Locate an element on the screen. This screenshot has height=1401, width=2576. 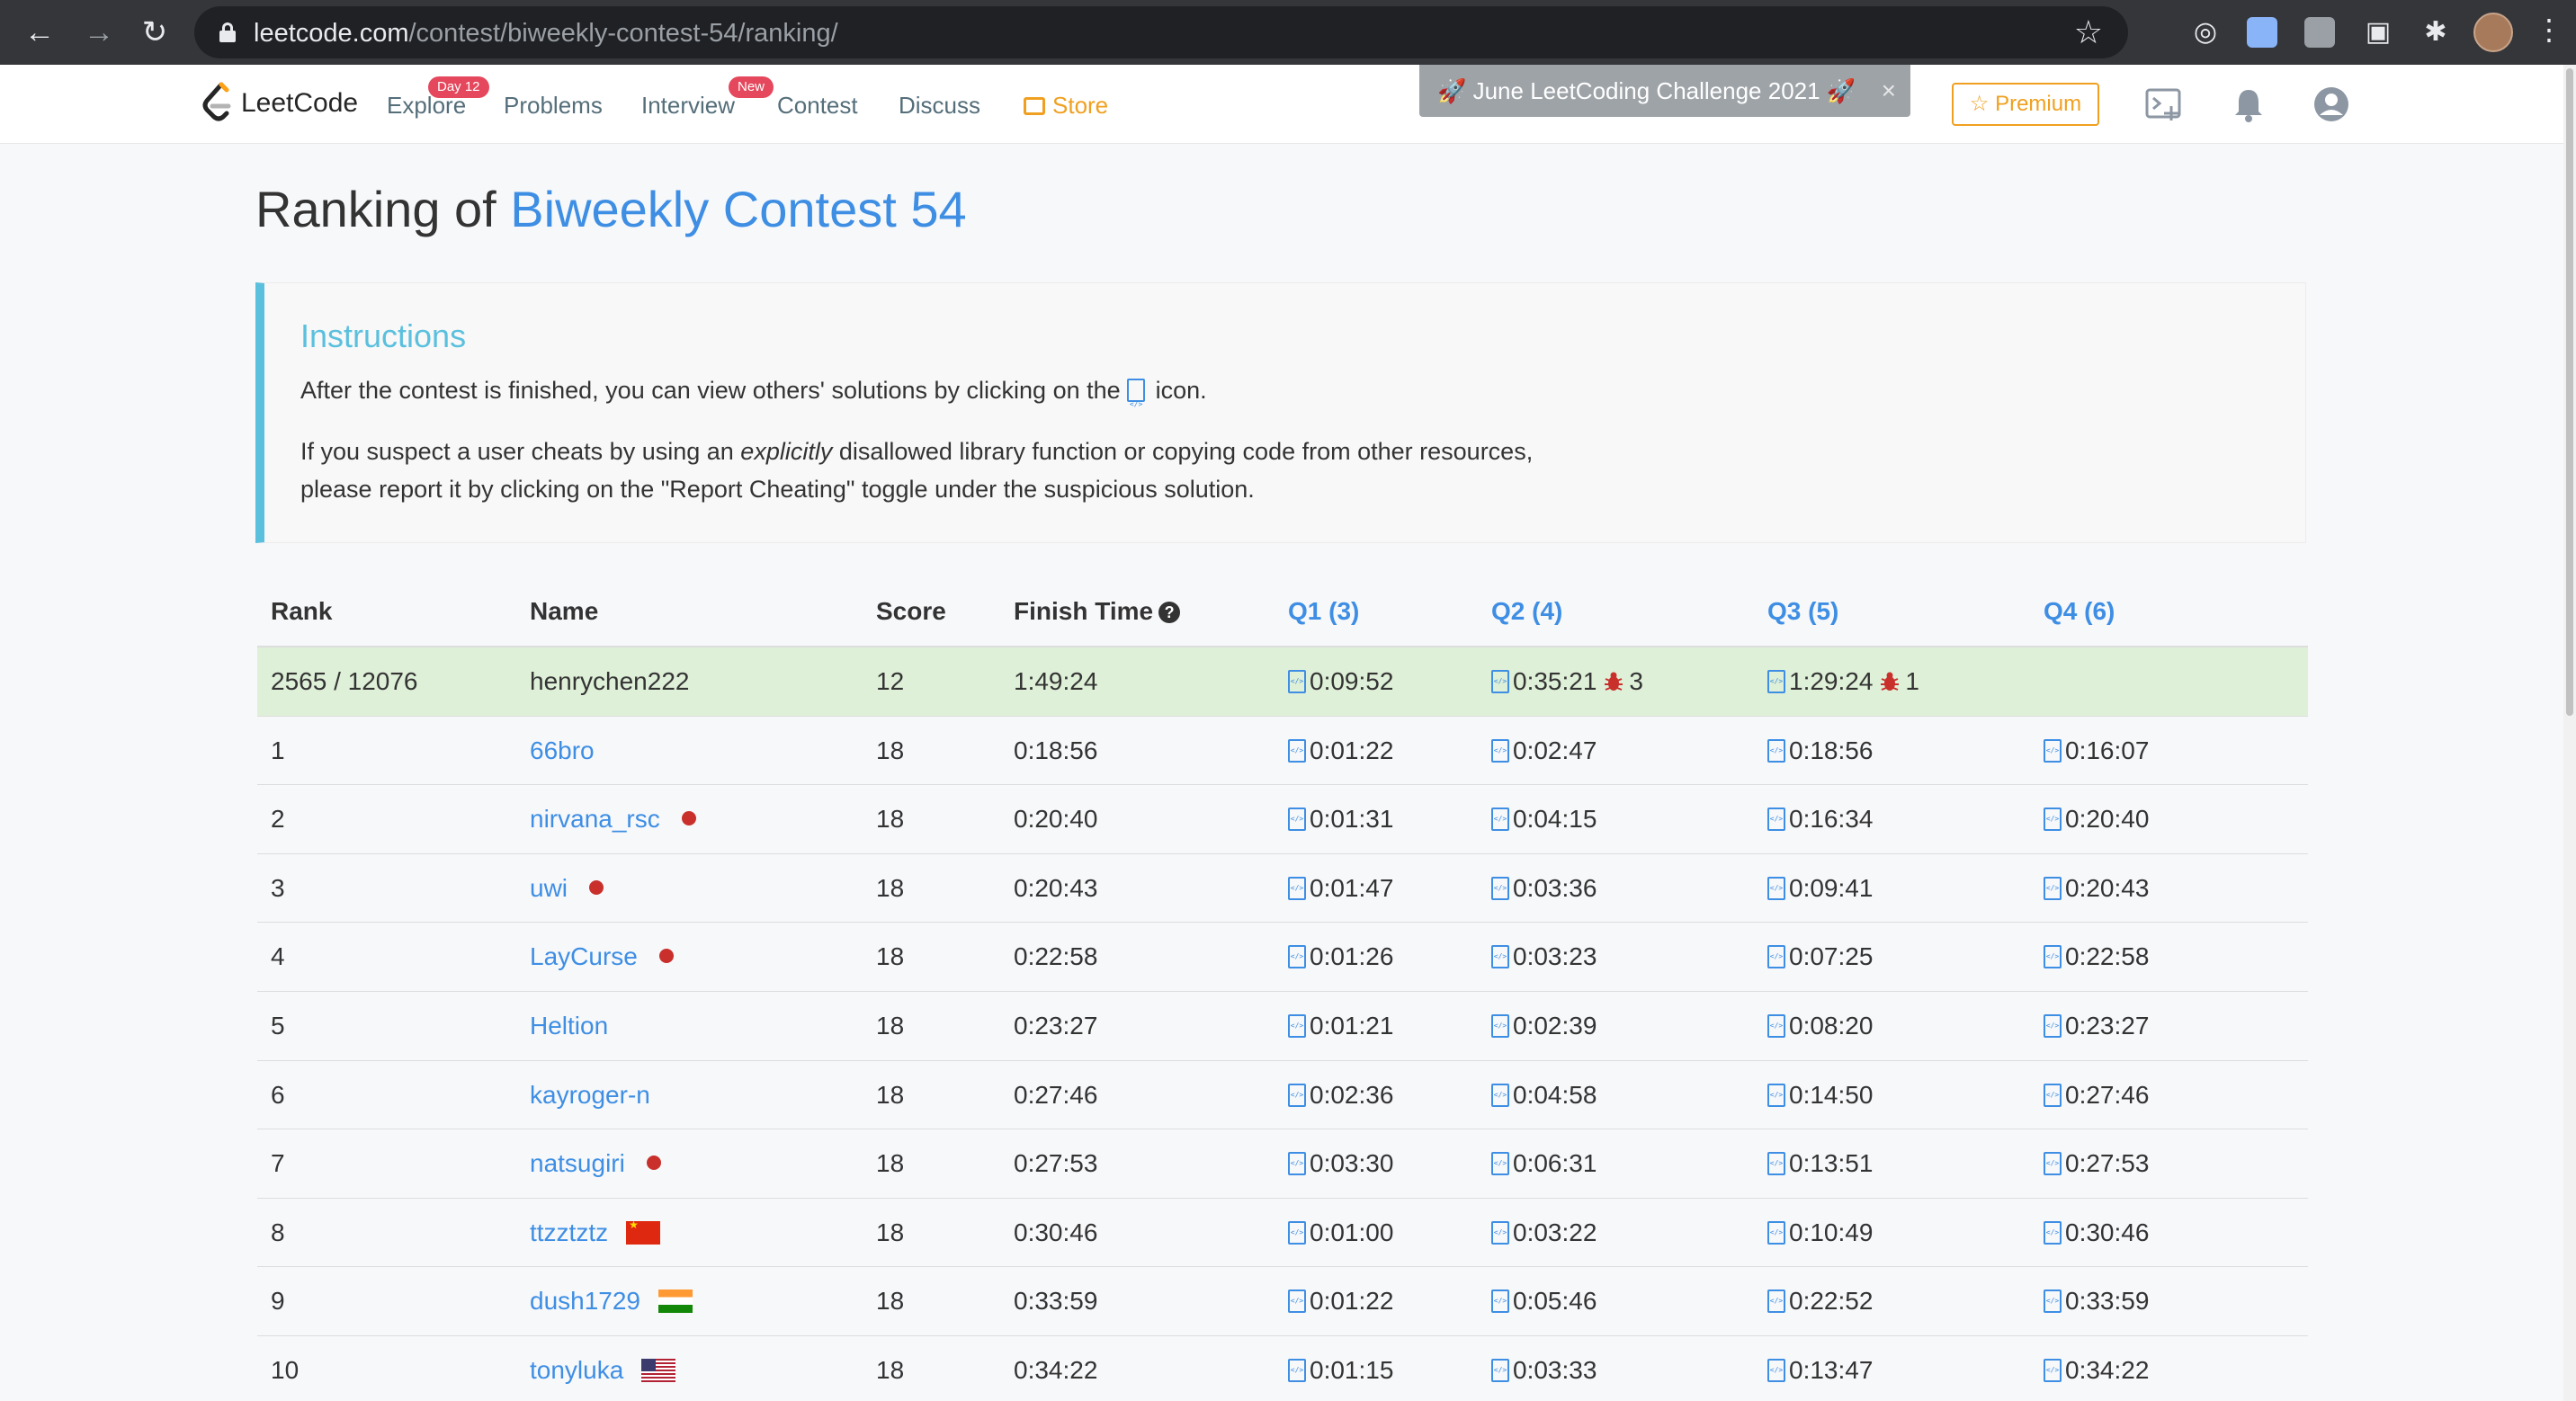
row-q1: 0:09:52 is located at coordinates (1340, 682).